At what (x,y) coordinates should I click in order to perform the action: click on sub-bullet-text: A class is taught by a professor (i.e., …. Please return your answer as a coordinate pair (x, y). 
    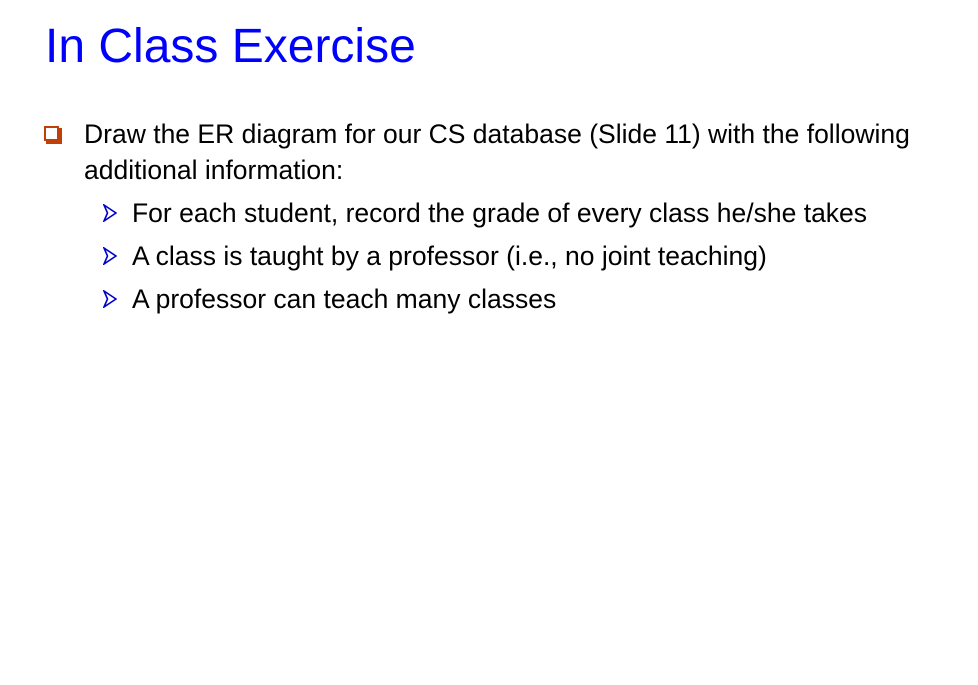
    Looking at the image, I should click on (449, 256).